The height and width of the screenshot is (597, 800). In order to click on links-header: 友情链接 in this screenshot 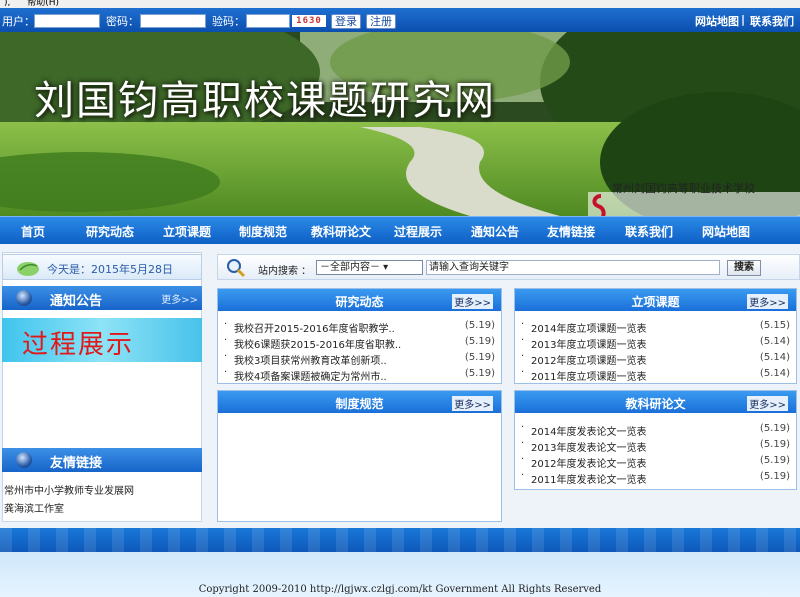, I will do `click(102, 460)`.